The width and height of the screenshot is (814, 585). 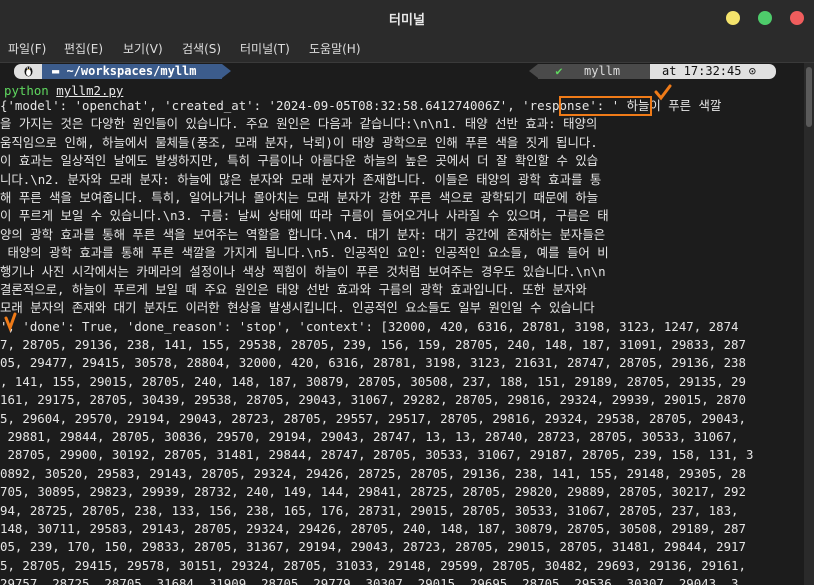 I want to click on os-icon, so click(x=28, y=71).